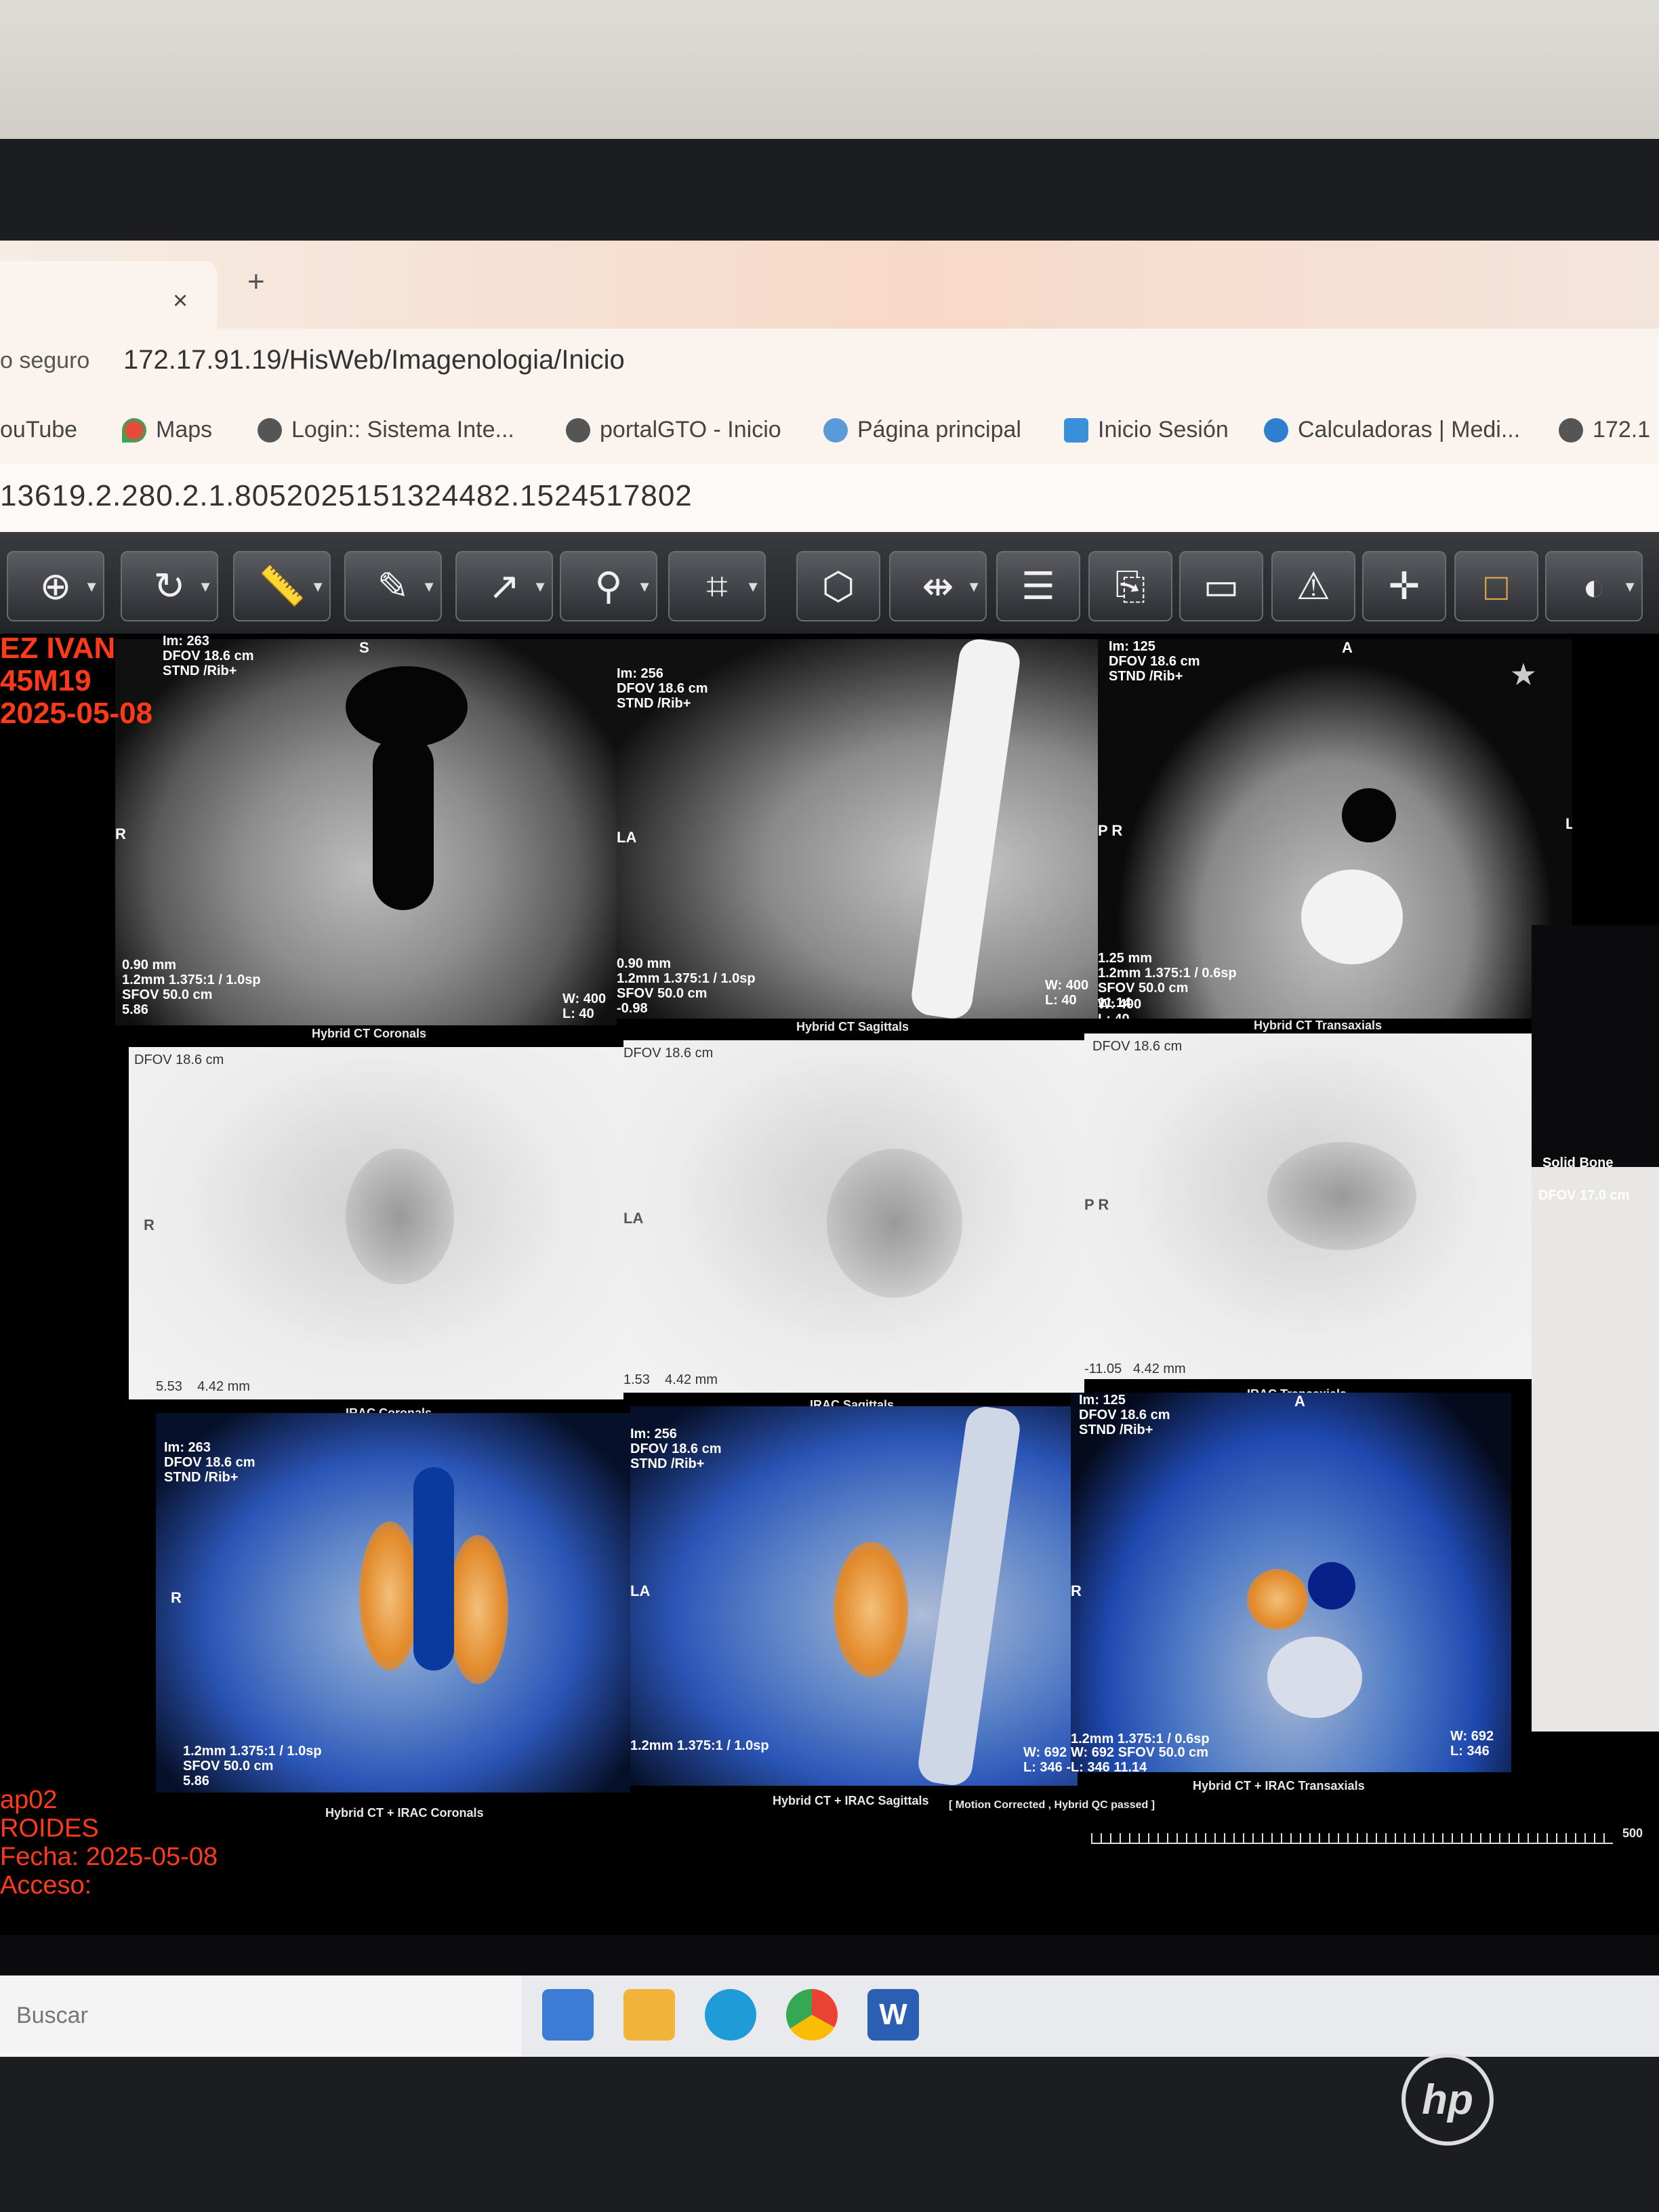  Describe the element at coordinates (203, 1386) in the screenshot. I see `irac-coronal-params: 5.53 4.42 mm` at that location.